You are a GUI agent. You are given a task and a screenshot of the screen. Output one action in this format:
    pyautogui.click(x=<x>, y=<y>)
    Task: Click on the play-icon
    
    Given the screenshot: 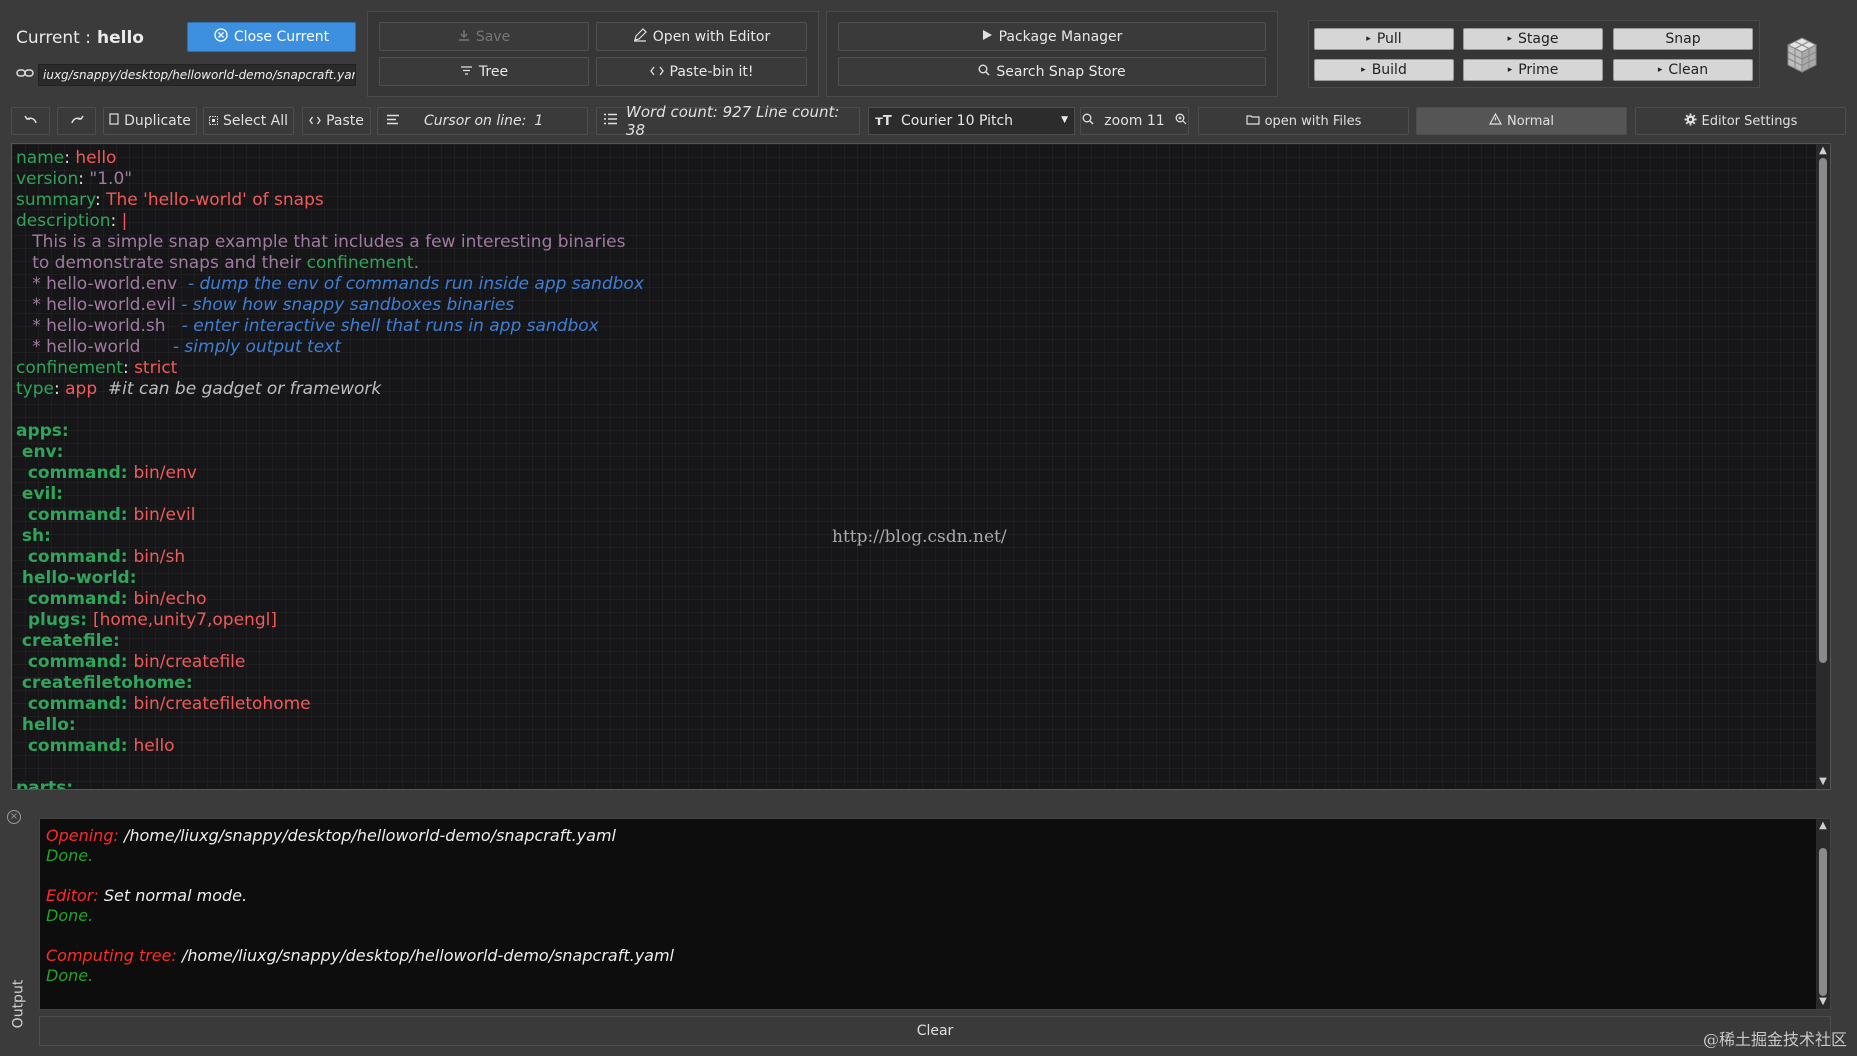 What is the action you would take?
    pyautogui.click(x=987, y=37)
    